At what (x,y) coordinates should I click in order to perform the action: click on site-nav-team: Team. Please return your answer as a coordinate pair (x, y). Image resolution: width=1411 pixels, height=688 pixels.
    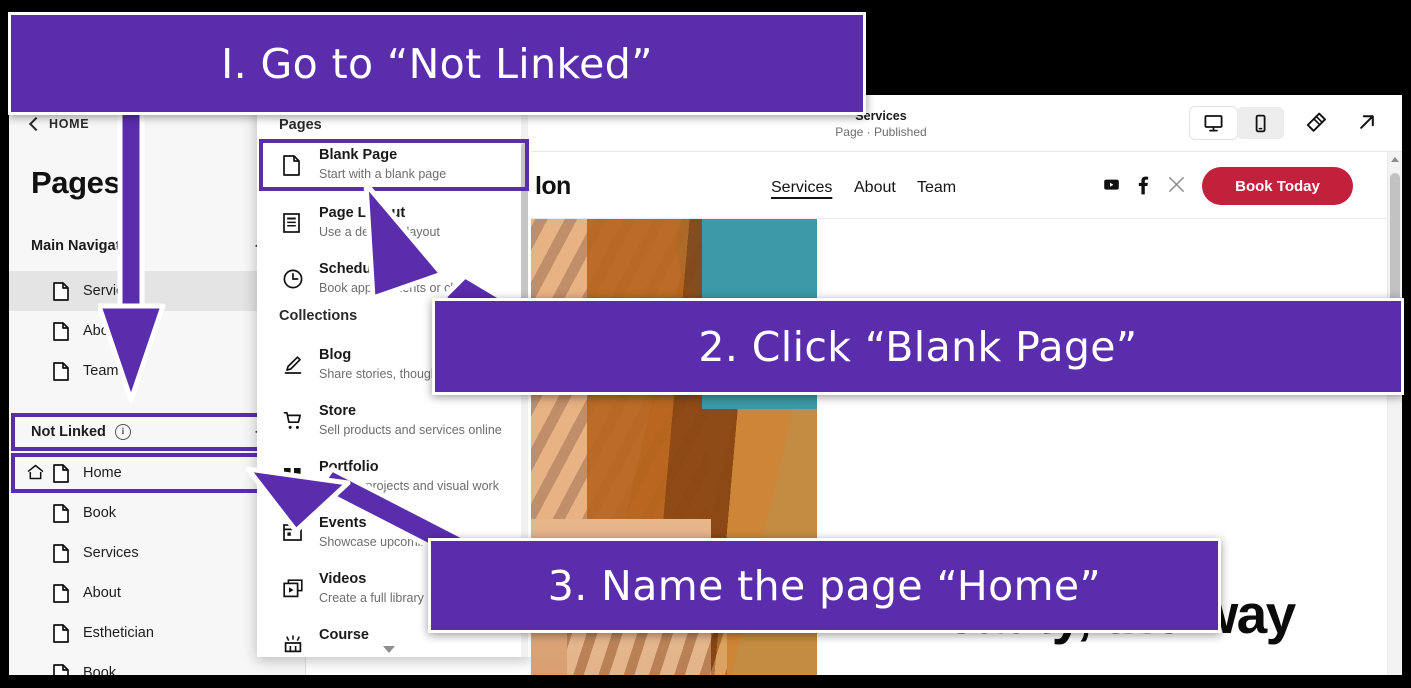
    Looking at the image, I should click on (936, 188).